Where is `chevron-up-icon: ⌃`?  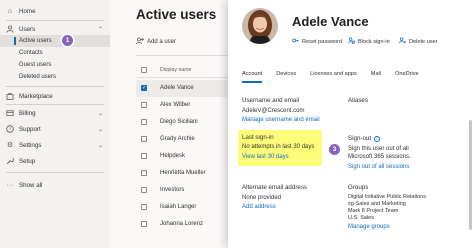 chevron-up-icon: ⌃ is located at coordinates (101, 29).